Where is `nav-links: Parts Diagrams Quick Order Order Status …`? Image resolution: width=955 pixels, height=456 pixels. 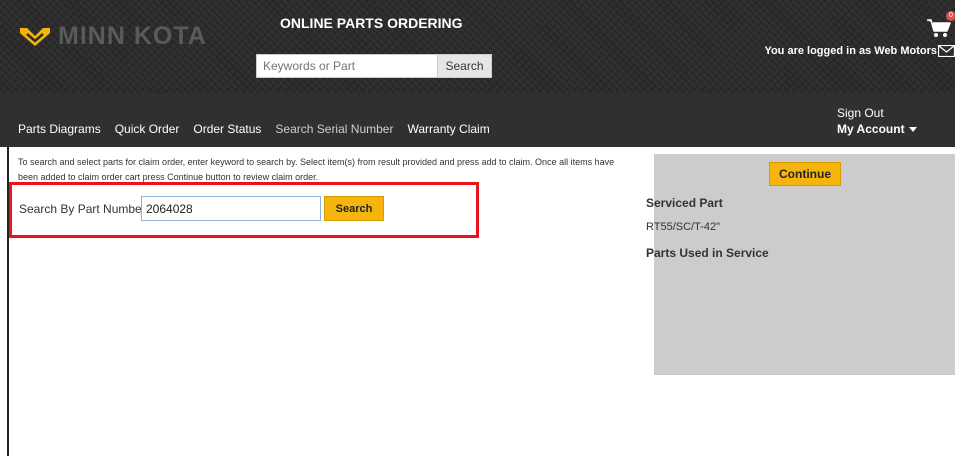 nav-links: Parts Diagrams Quick Order Order Status … is located at coordinates (261, 129).